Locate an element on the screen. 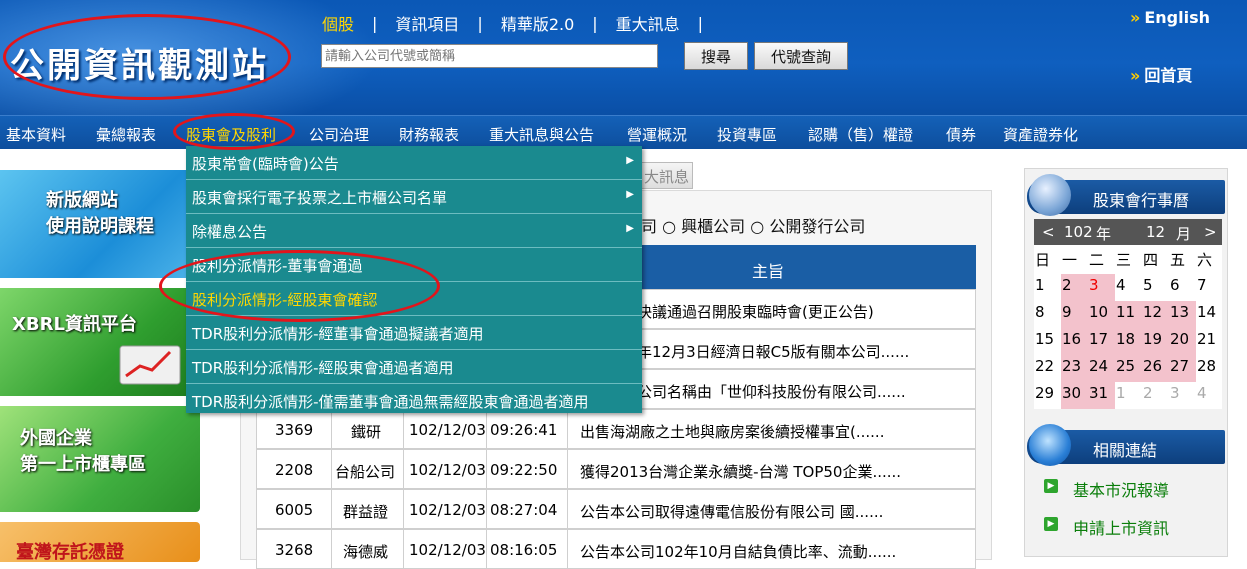  calendar-day: 10 is located at coordinates (1101, 314).